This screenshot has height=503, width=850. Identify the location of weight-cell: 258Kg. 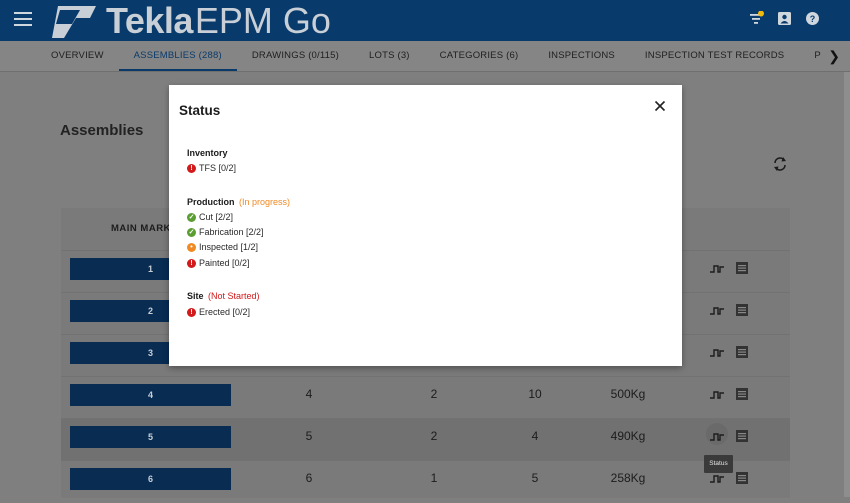
(628, 478).